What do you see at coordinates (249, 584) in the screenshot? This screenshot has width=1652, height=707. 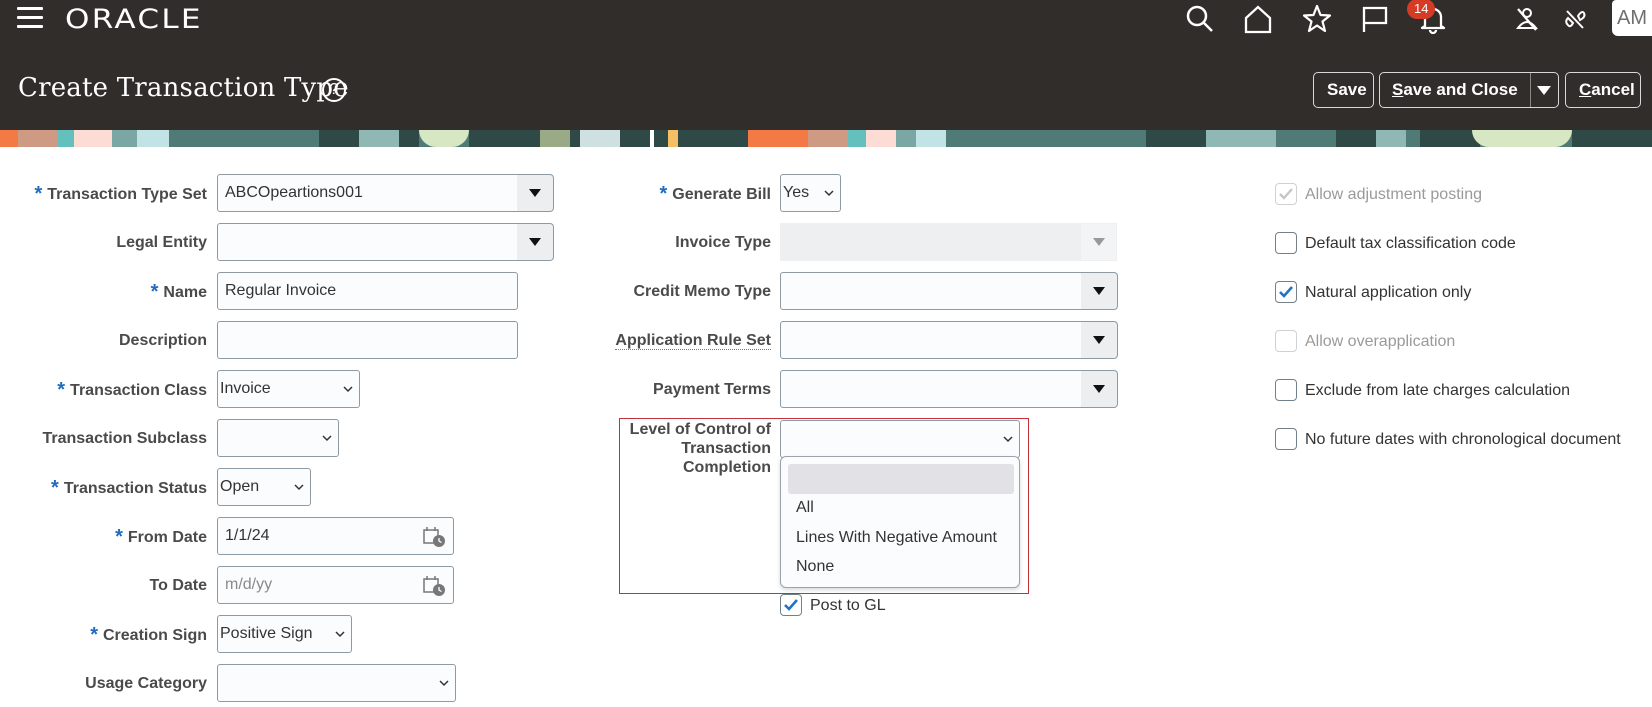 I see `field-placeholder: m/d/yy` at bounding box center [249, 584].